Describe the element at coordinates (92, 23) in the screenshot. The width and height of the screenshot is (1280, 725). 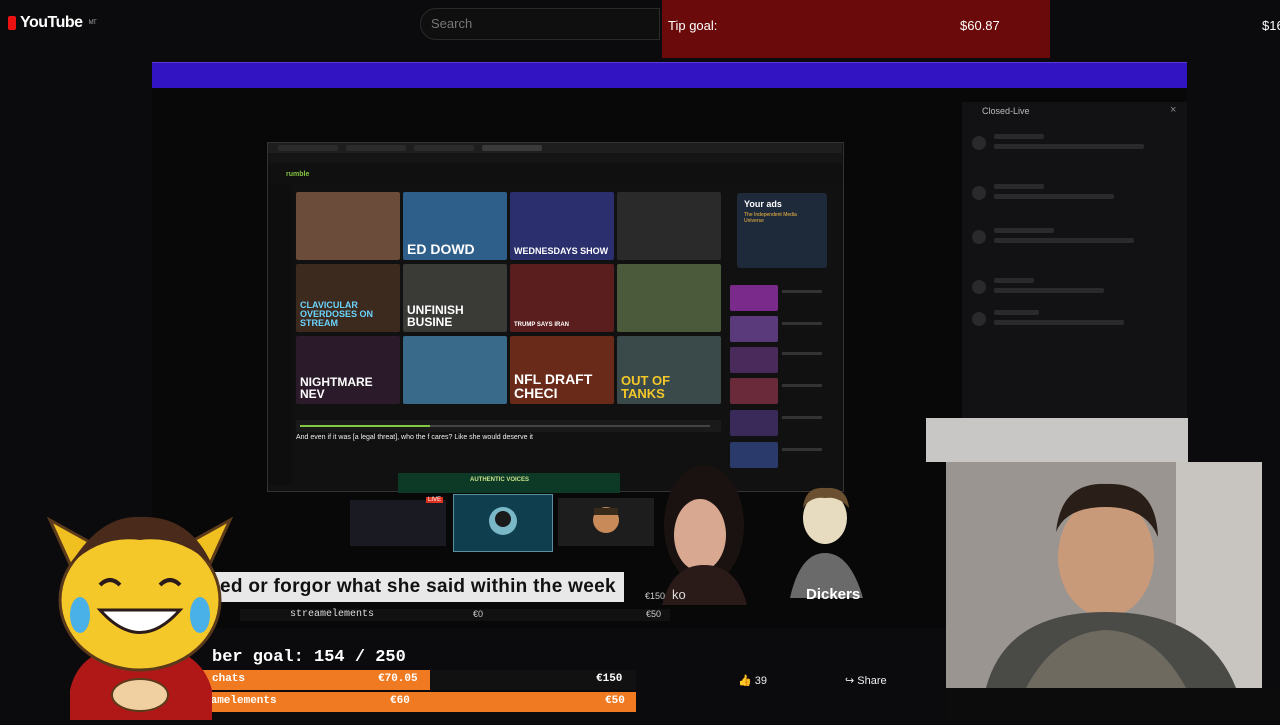
I see `youtube-logo-suffix: MT` at that location.